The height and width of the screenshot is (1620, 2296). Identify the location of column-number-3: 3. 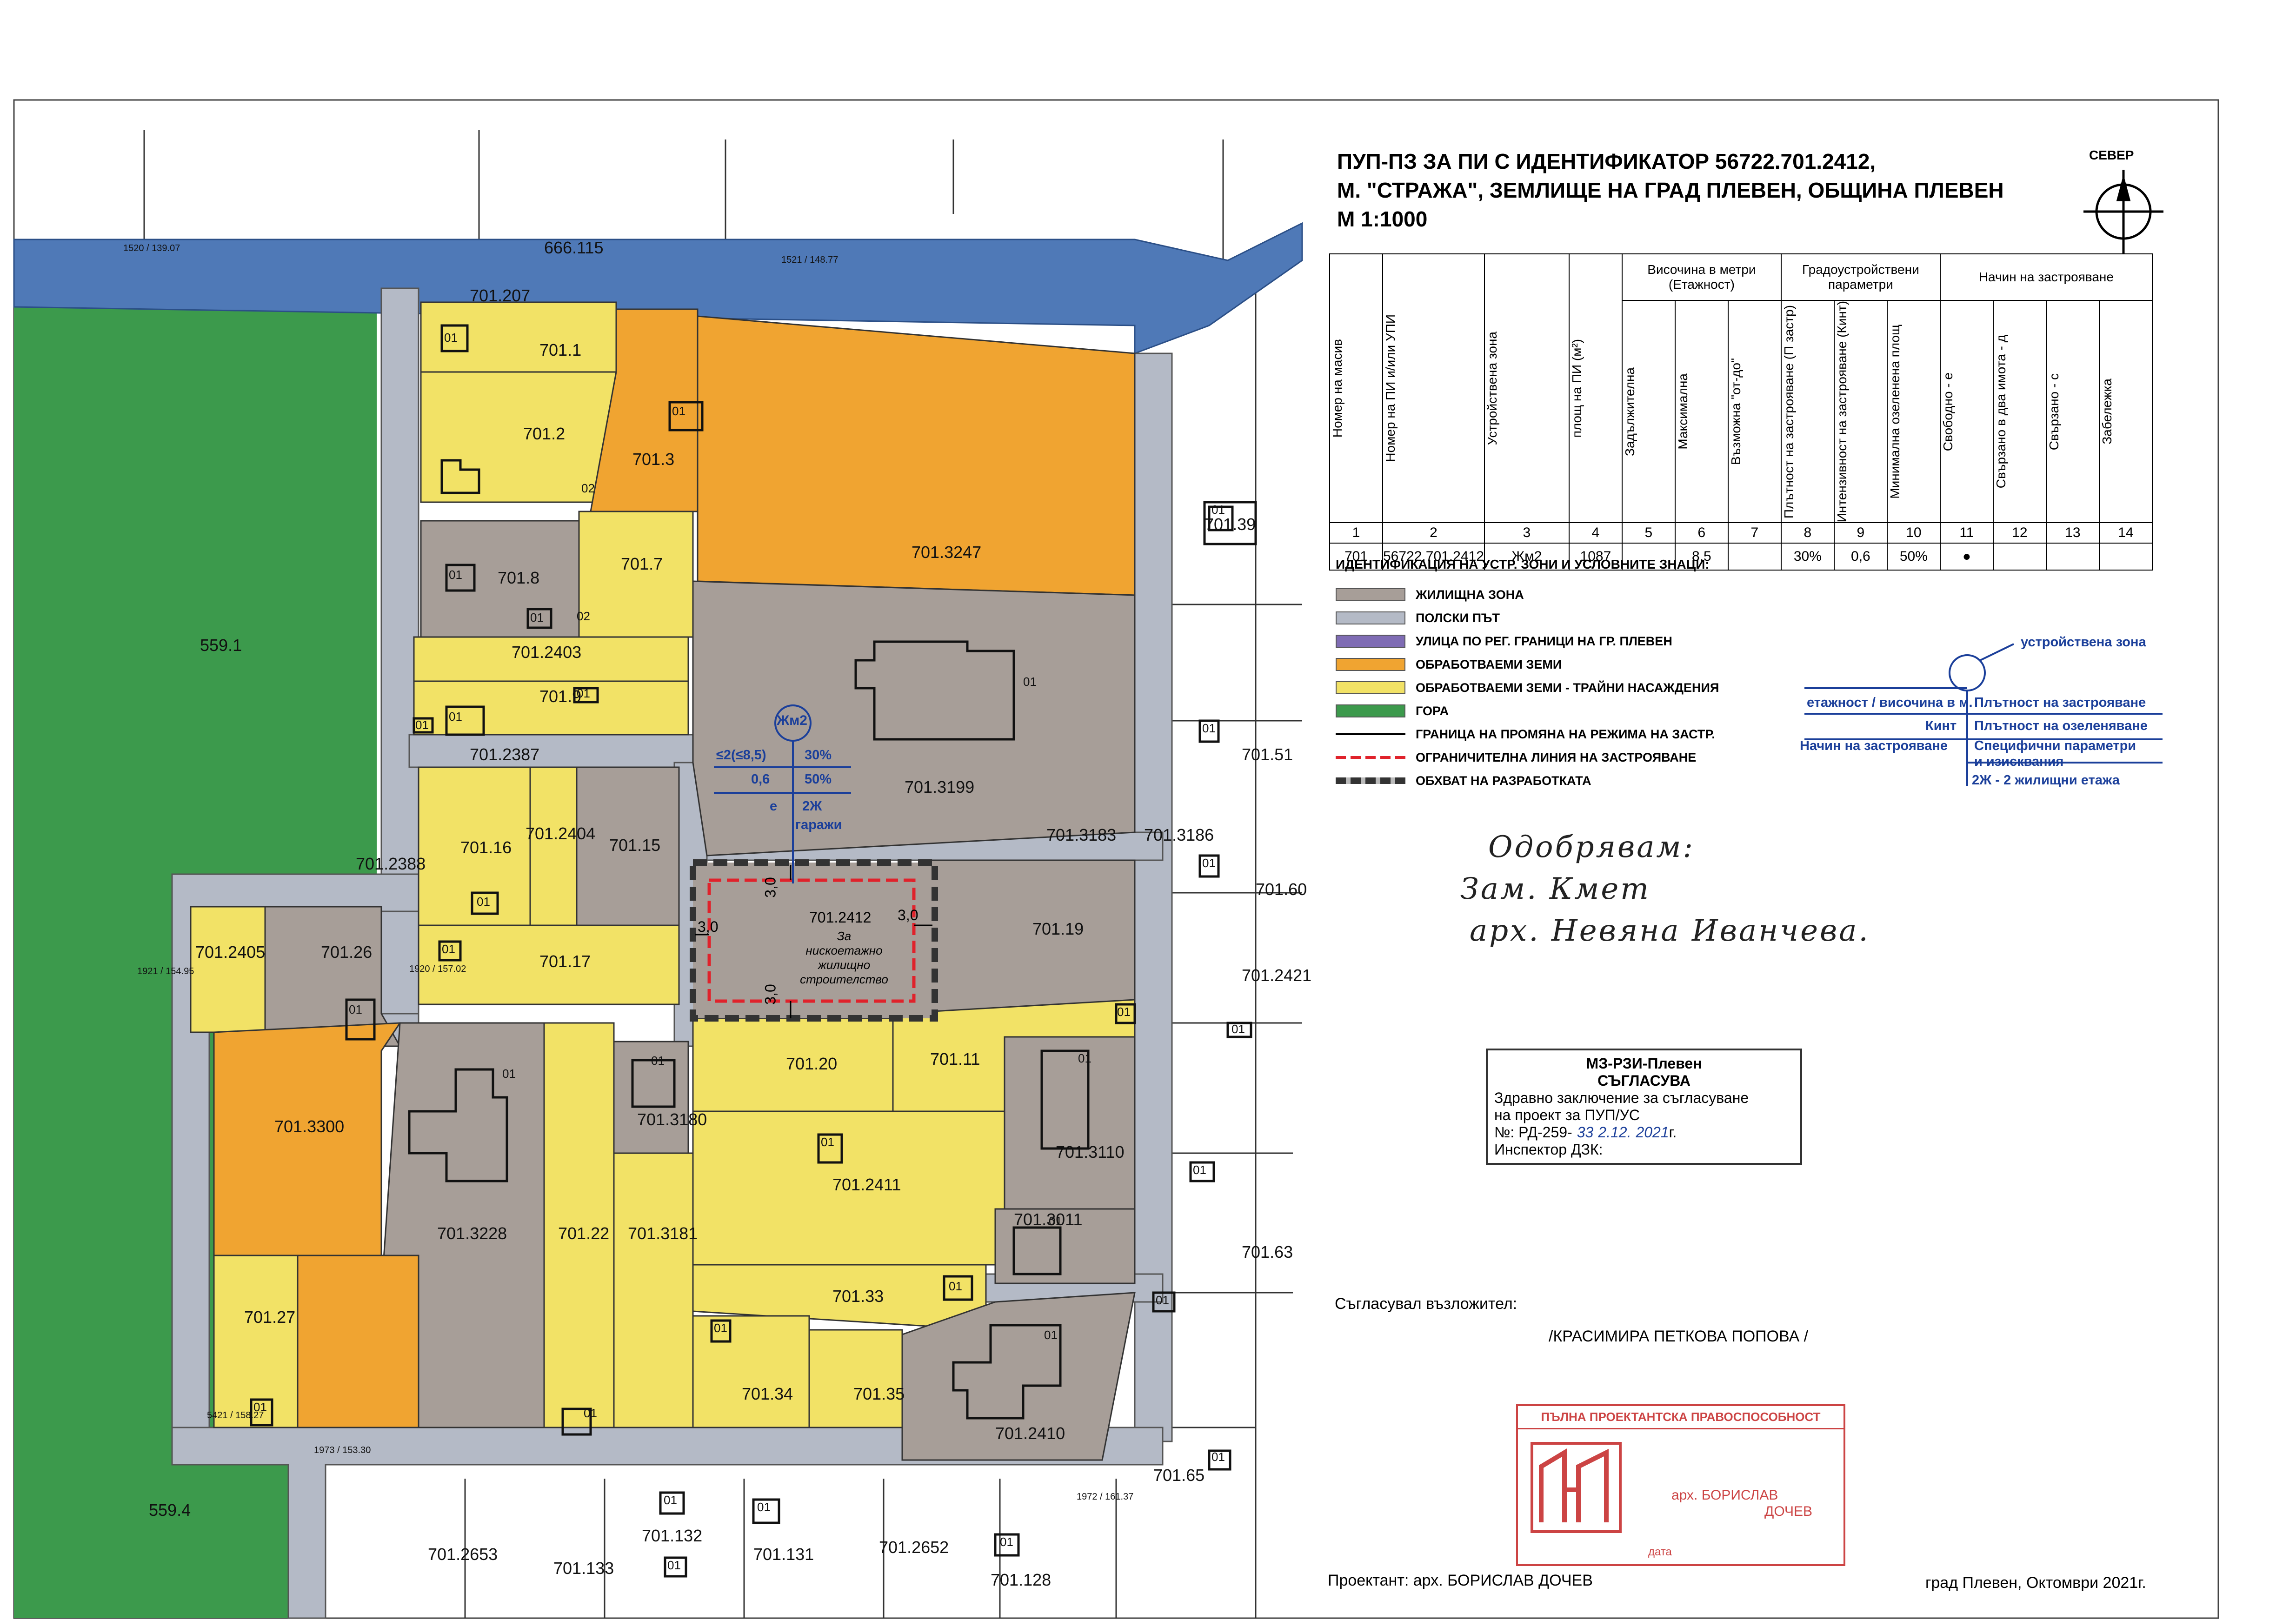
(1527, 533).